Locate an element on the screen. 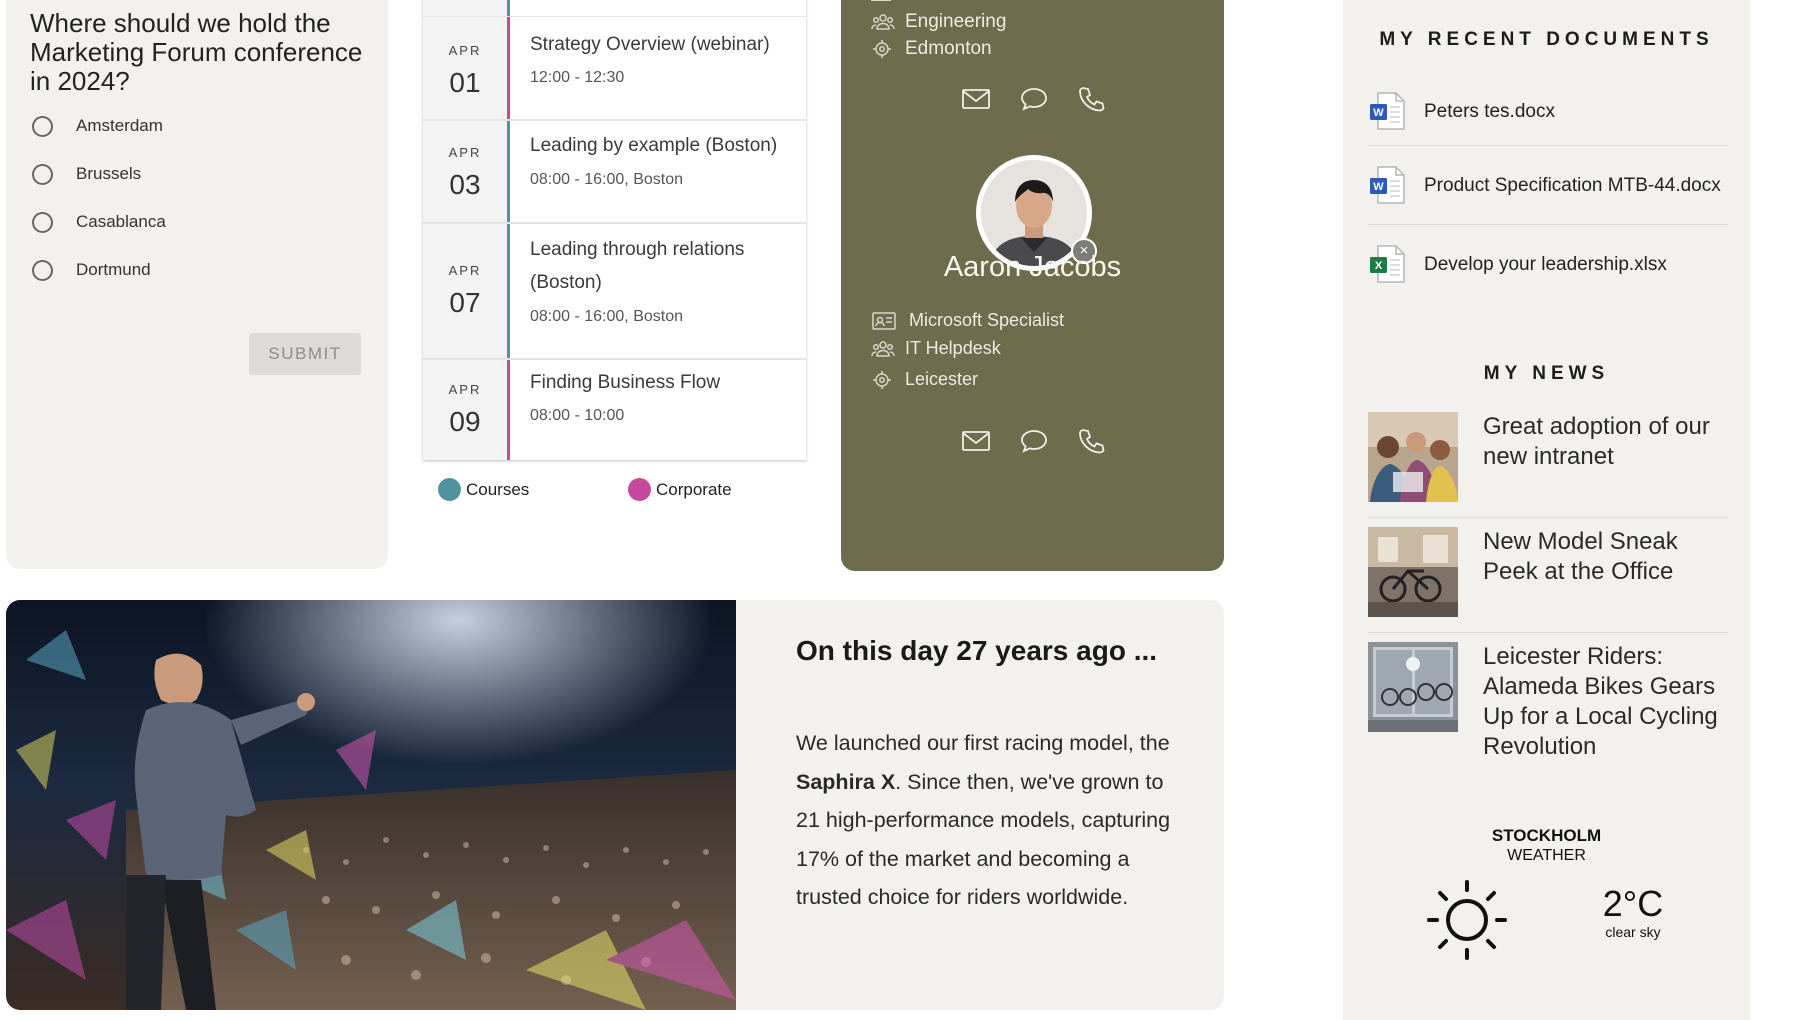 This screenshot has height=1020, width=1802. legend-item-courses: Courses is located at coordinates (483, 489).